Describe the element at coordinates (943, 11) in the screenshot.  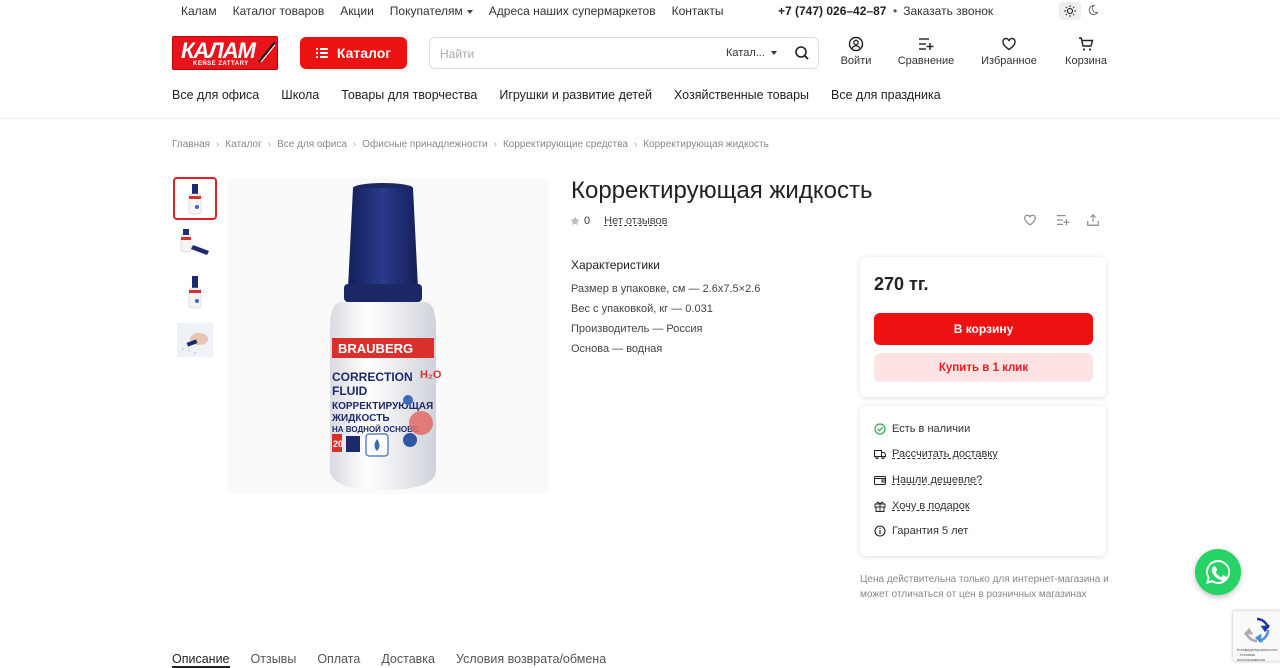
I see `callback-link: Заказать звонок` at that location.